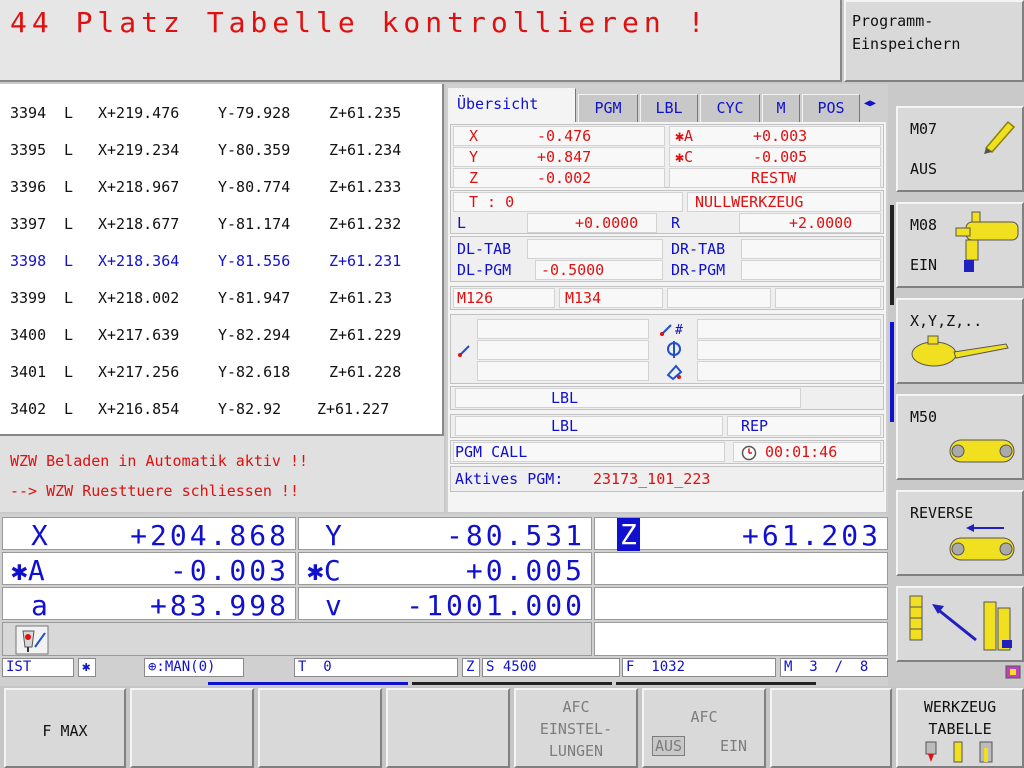 The image size is (1024, 768). I want to click on line-number: 3398, so click(28, 261).